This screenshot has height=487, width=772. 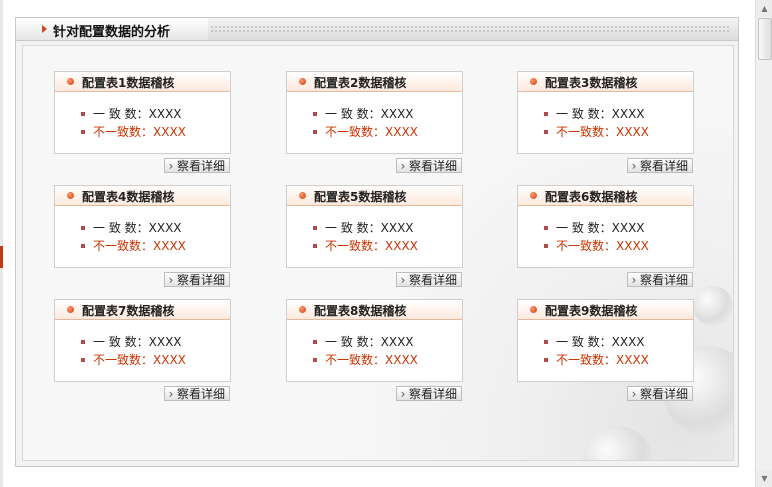 What do you see at coordinates (128, 83) in the screenshot?
I see `card-title: 配置表1数据稽核` at bounding box center [128, 83].